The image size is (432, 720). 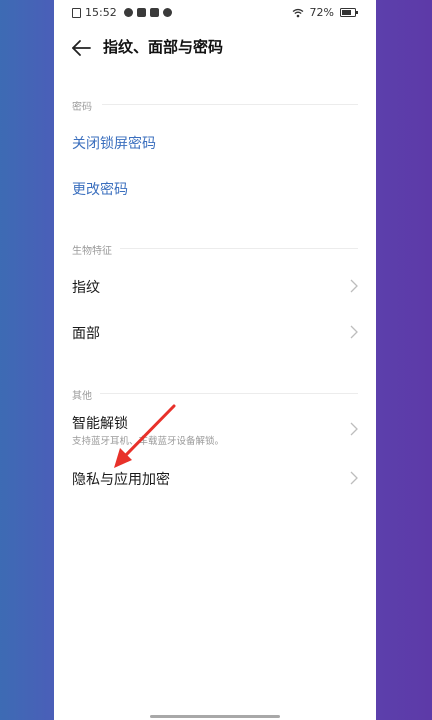 I want to click on battery-icon, so click(x=349, y=12).